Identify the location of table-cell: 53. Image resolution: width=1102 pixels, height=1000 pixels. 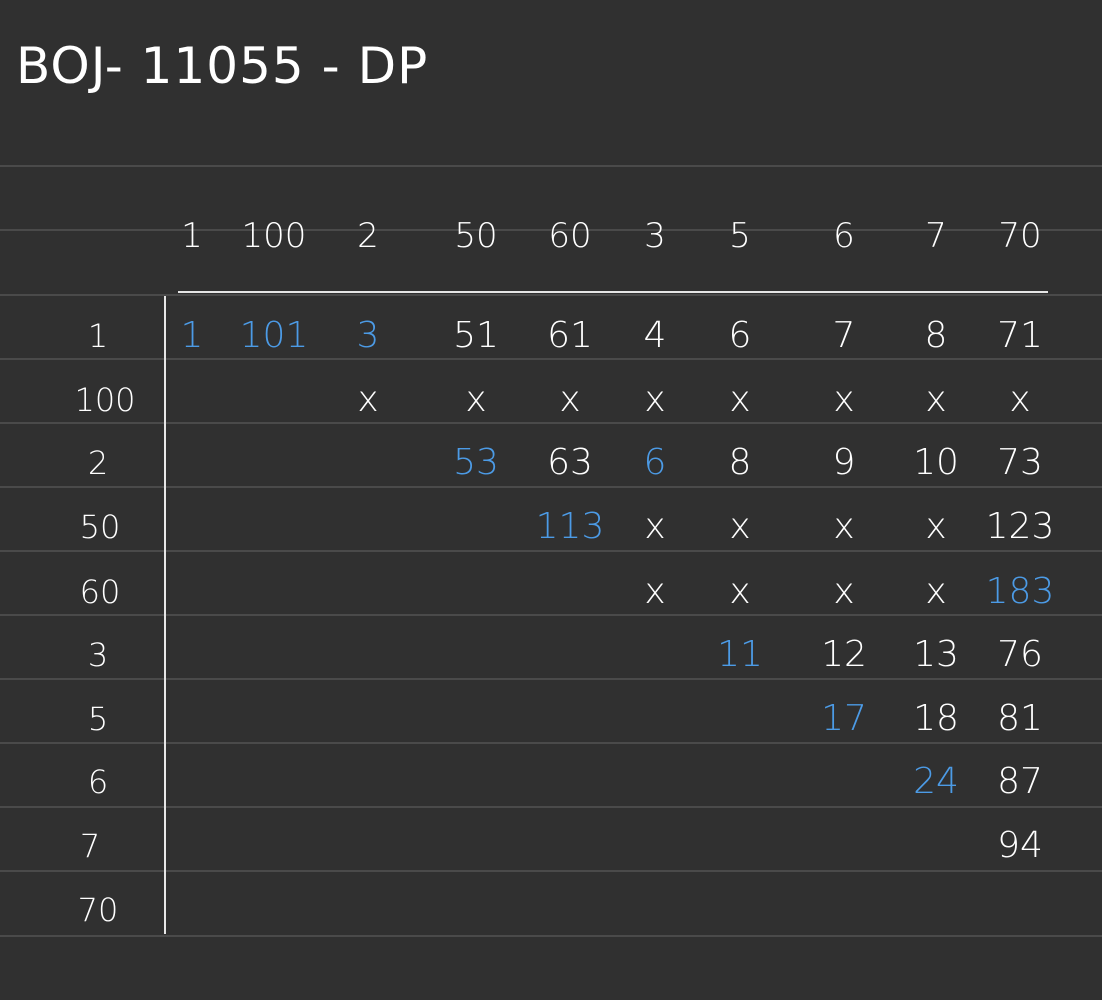
(476, 462).